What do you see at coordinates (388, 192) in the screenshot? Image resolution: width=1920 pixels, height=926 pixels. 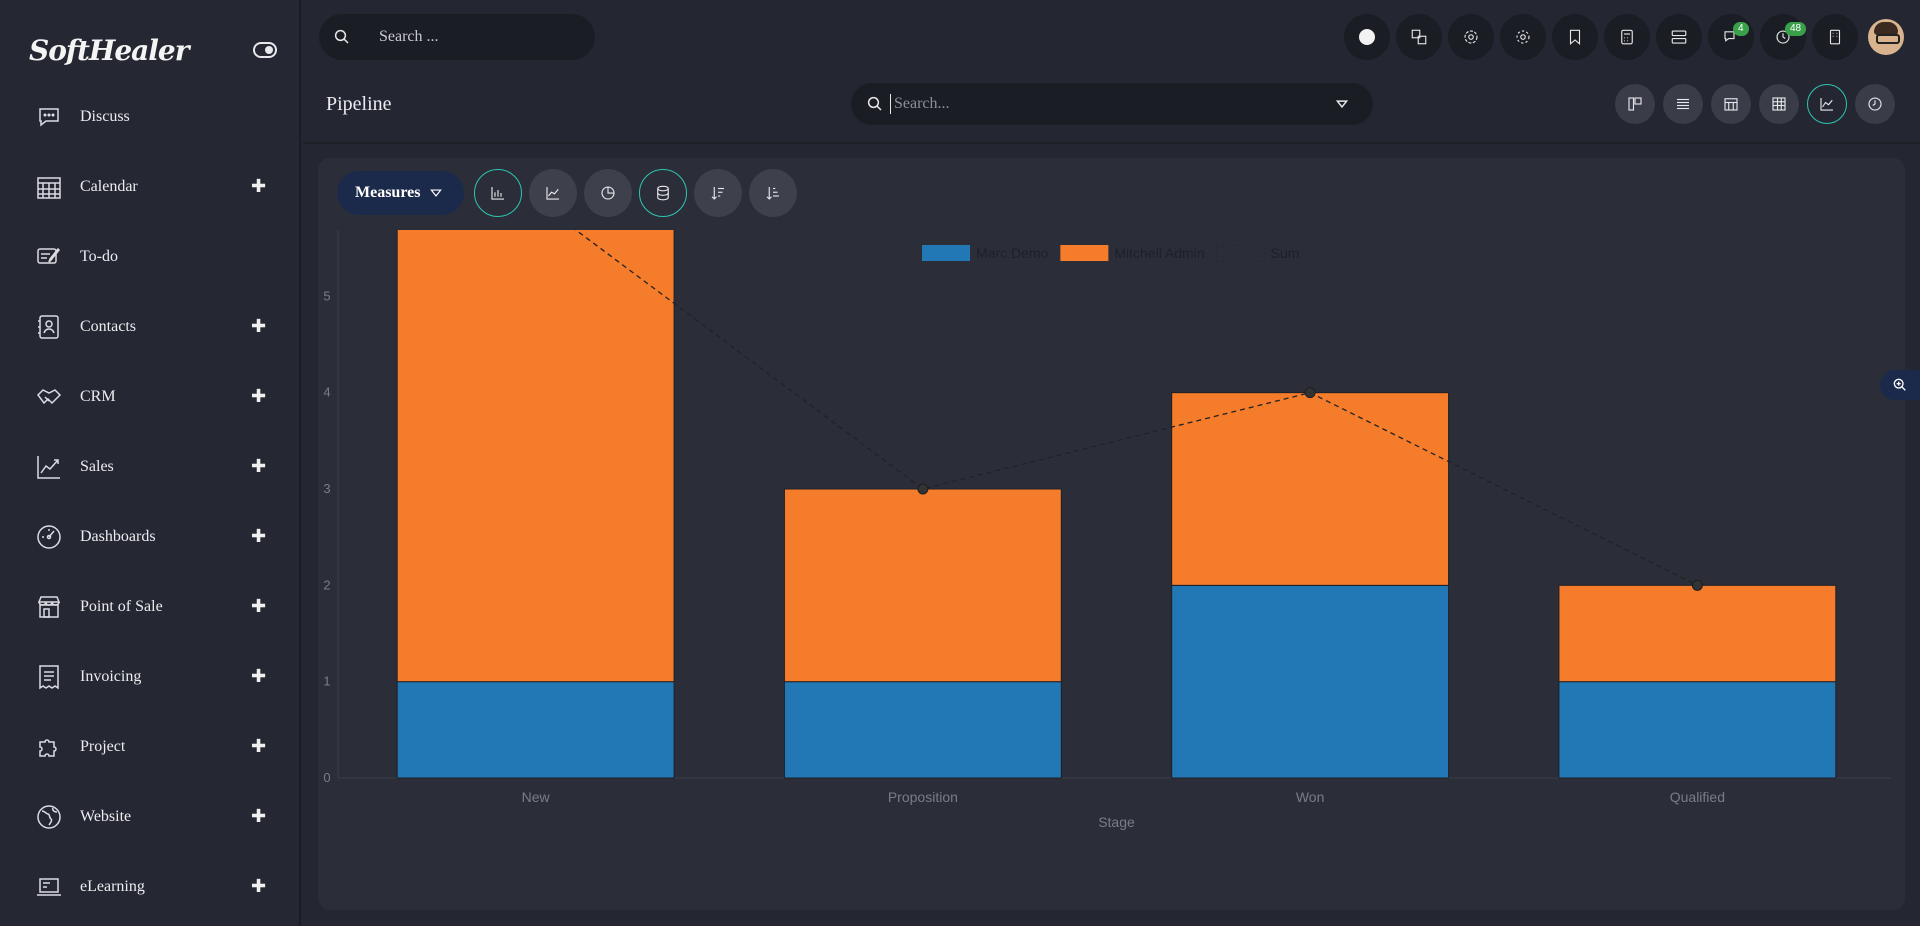 I see `measures-label: Measures` at bounding box center [388, 192].